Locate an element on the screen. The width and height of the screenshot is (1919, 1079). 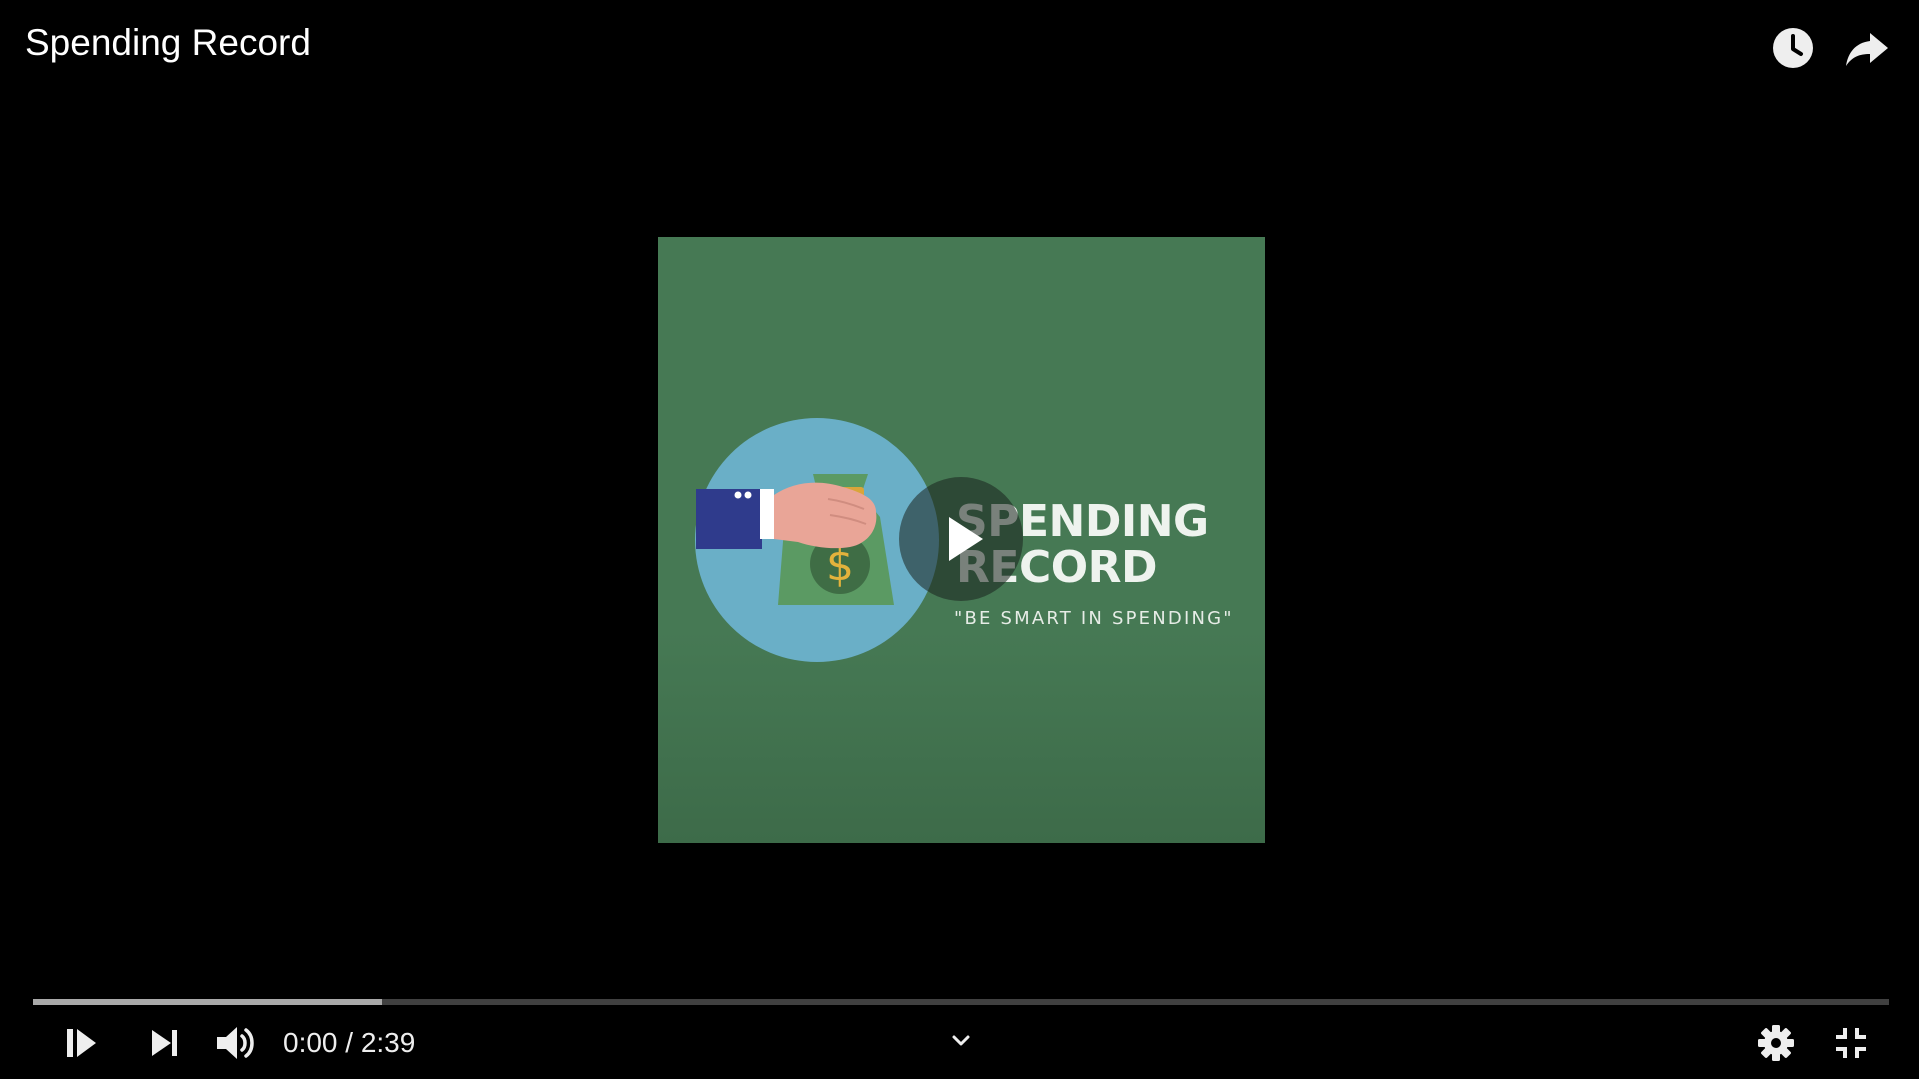
hand-icon is located at coordinates (786, 515).